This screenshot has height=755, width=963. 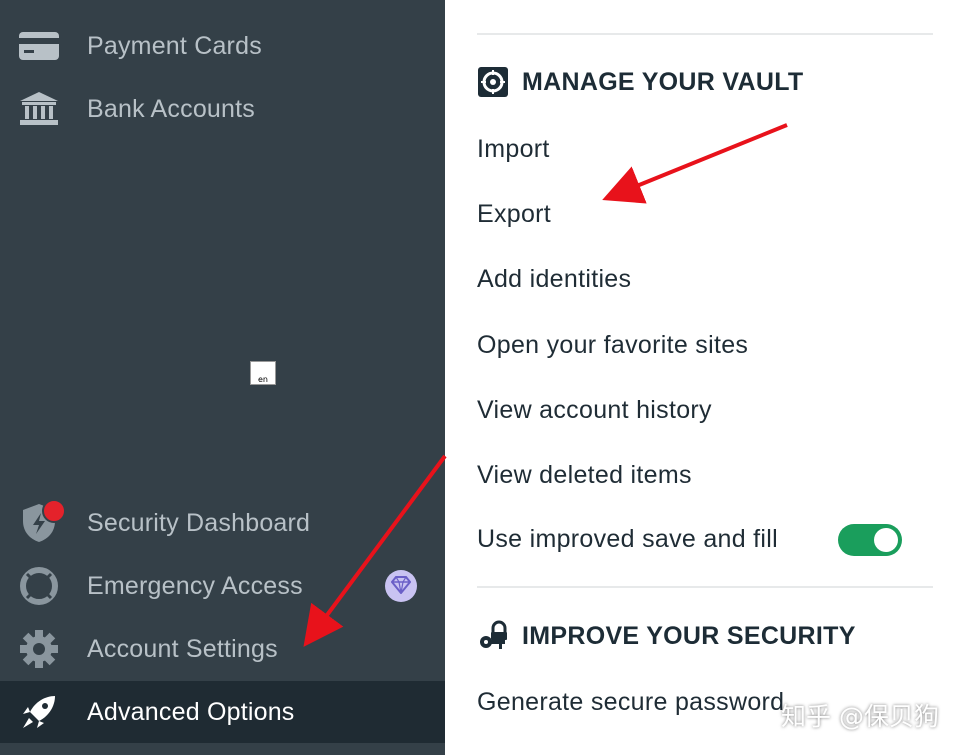 I want to click on sidebar-item-label: Advanced Options, so click(x=191, y=711).